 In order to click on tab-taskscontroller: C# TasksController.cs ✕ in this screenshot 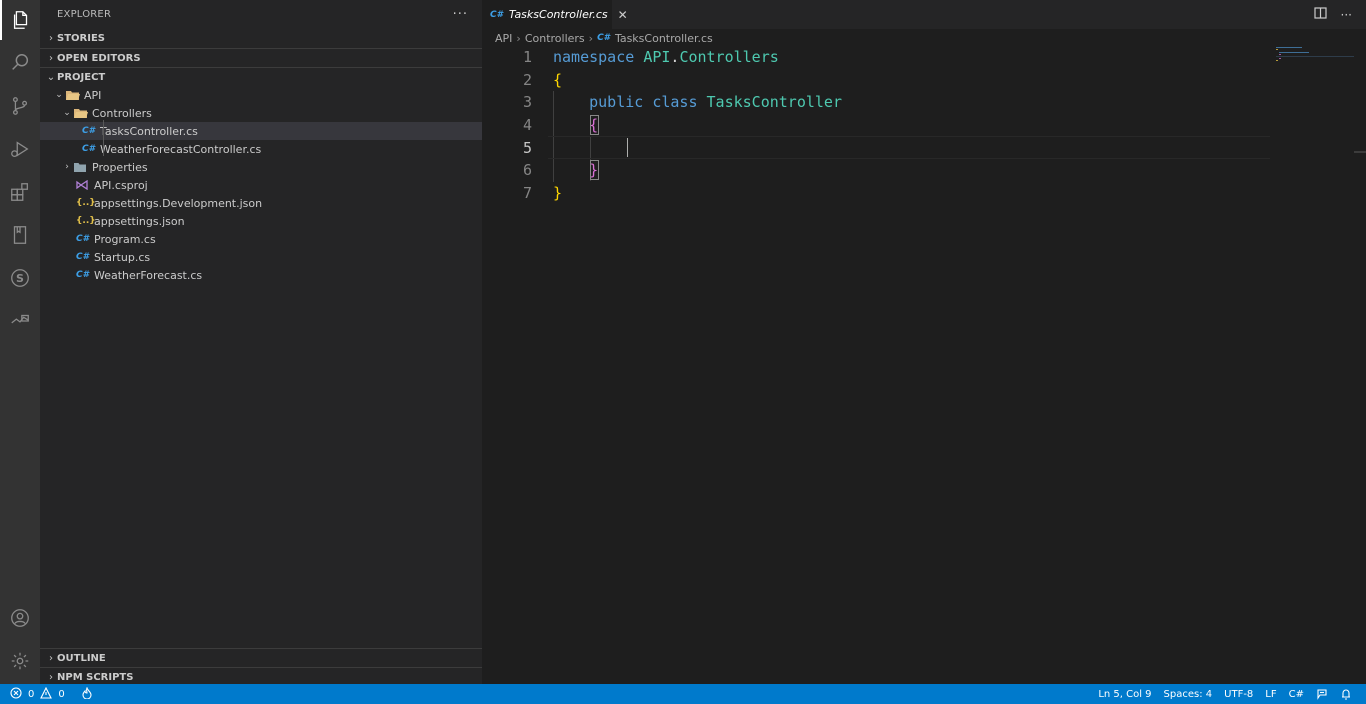, I will do `click(555, 14)`.